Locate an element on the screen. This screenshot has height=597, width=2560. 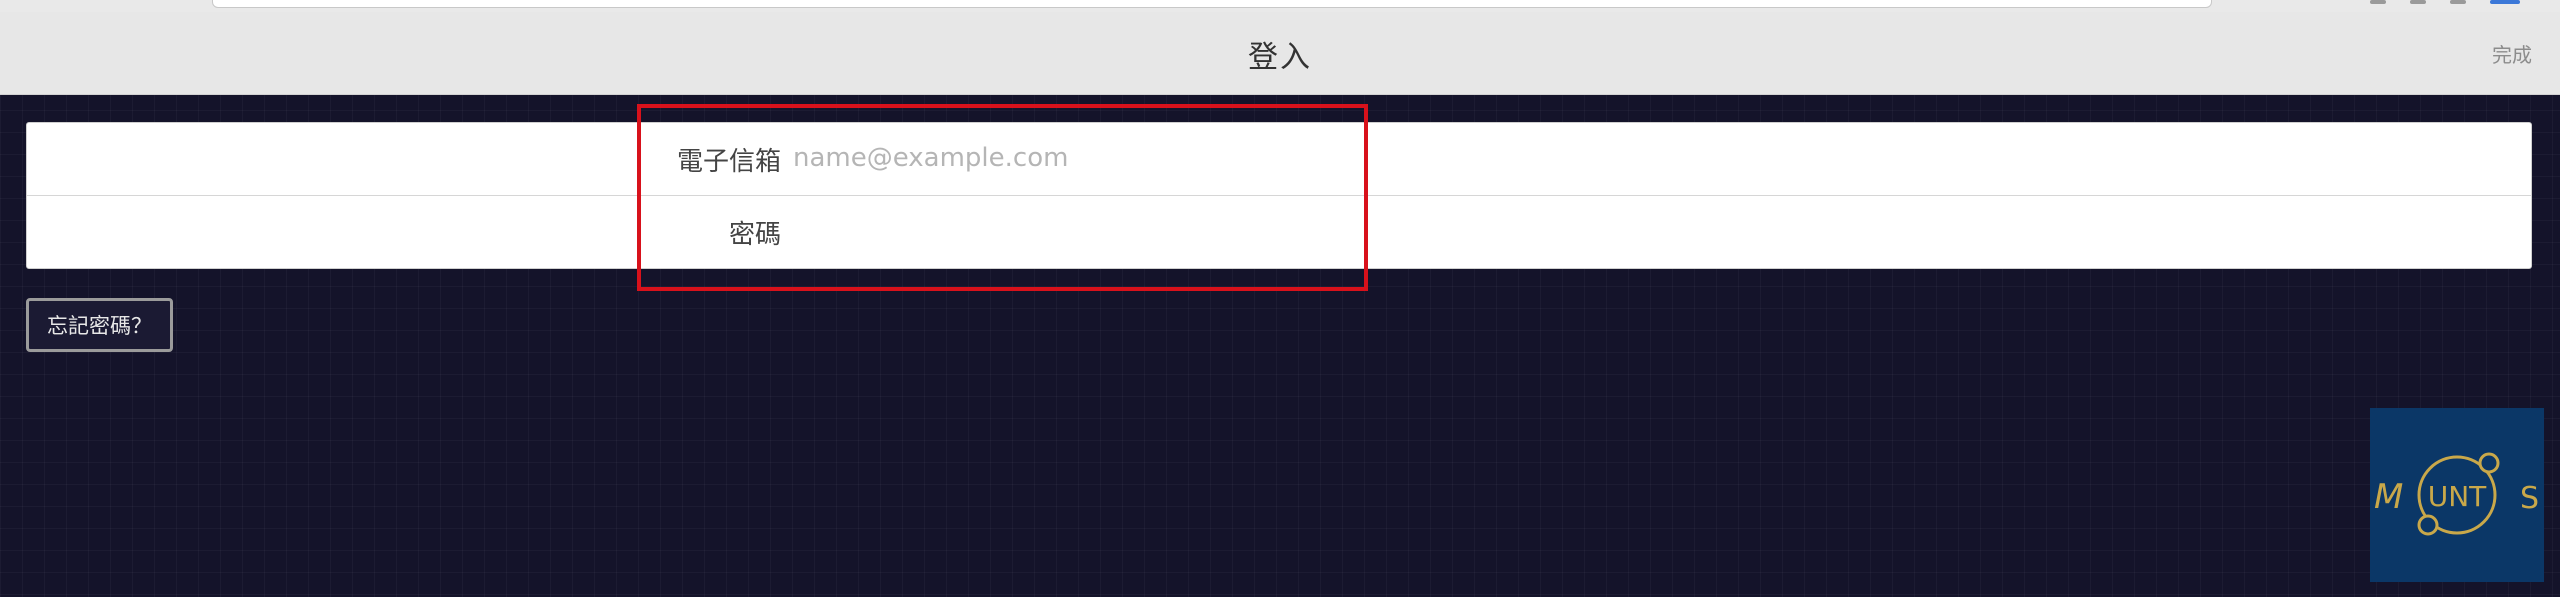
modal-header: 登入 完成 is located at coordinates (1280, 53).